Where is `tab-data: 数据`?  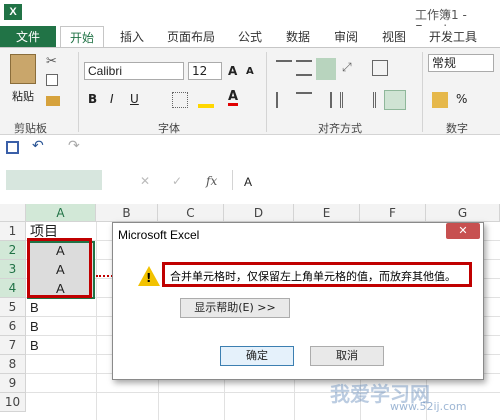
tab-data: 数据 is located at coordinates (298, 37).